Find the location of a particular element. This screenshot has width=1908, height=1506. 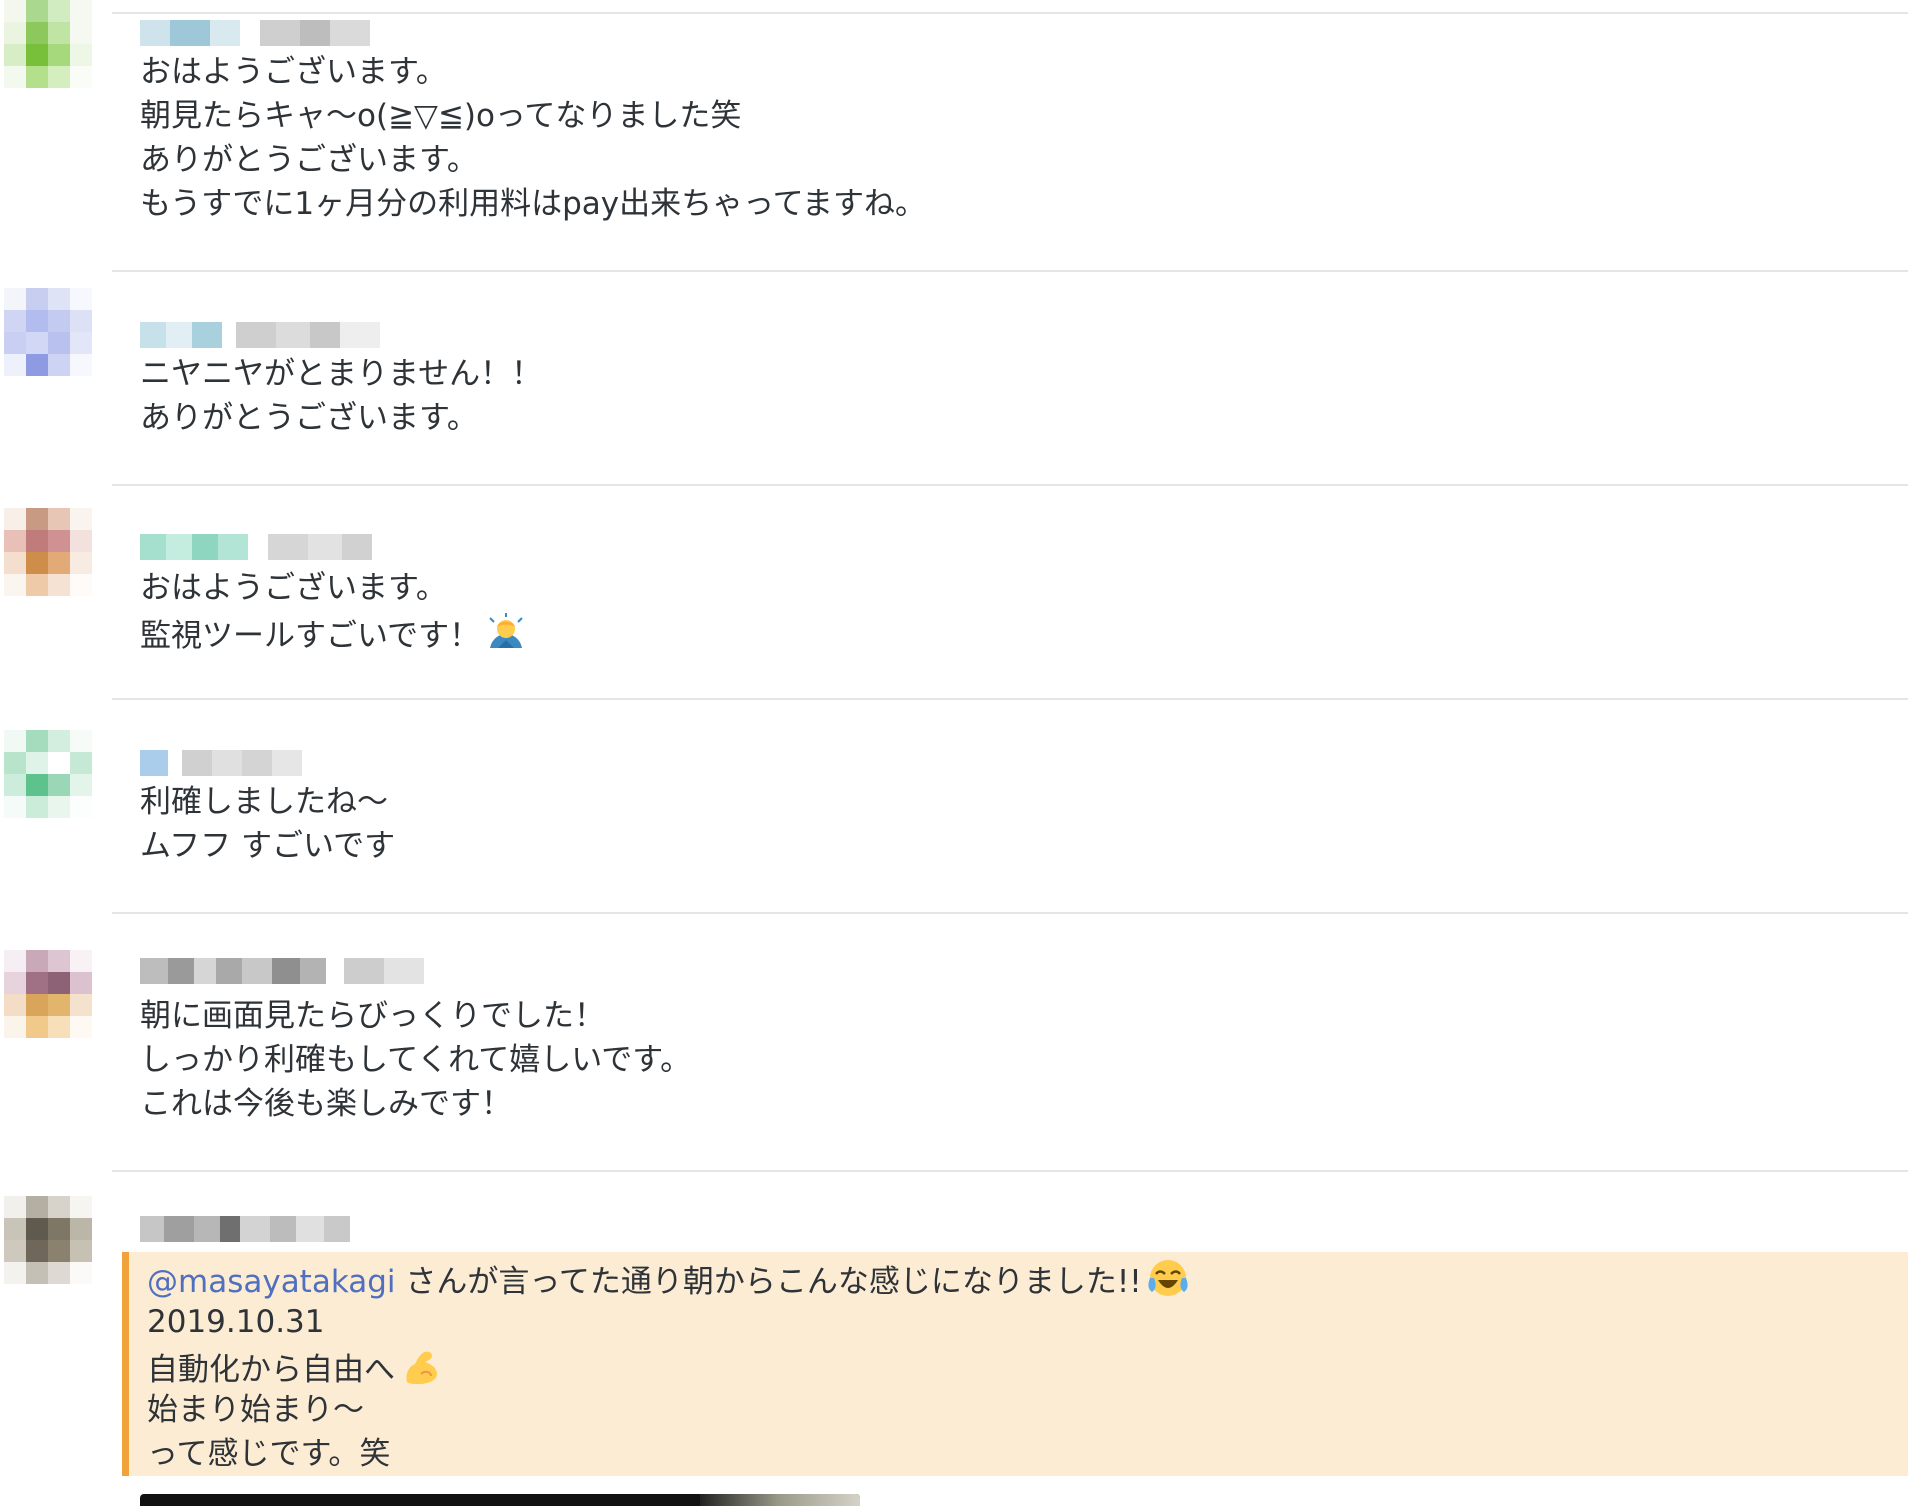

message-body: ニヤニヤがとまりません！！ ありがとうございます。 is located at coordinates (341, 396).